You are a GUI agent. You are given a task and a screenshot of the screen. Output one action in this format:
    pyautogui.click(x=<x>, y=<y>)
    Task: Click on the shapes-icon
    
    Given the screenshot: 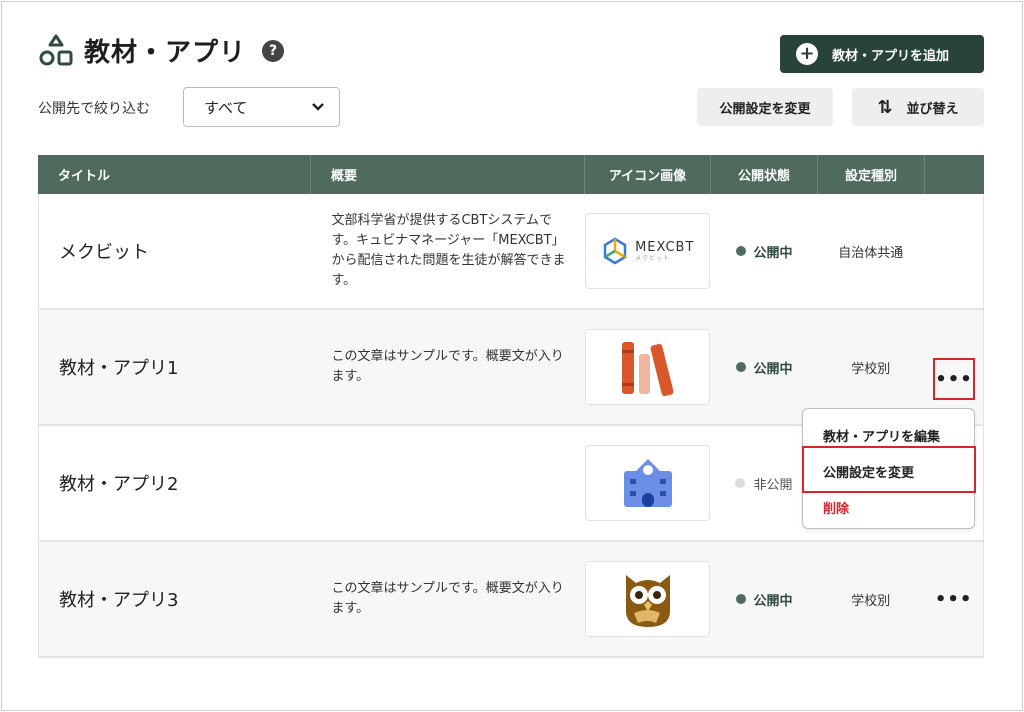 What is the action you would take?
    pyautogui.click(x=56, y=49)
    